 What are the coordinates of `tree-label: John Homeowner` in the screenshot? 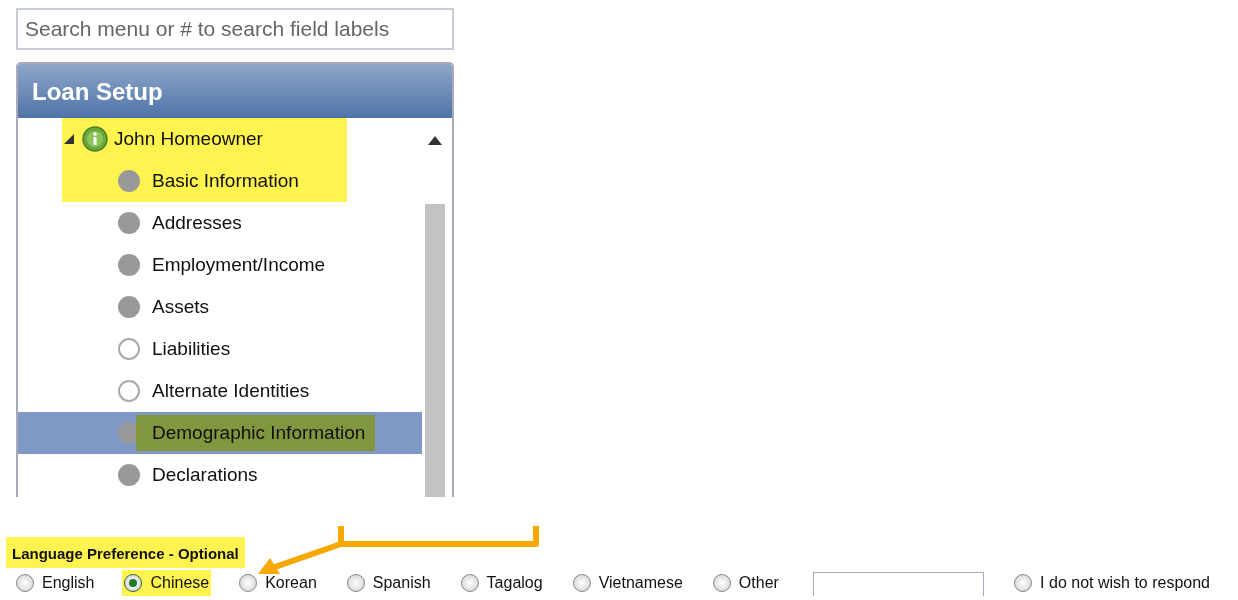 It's located at (188, 138).